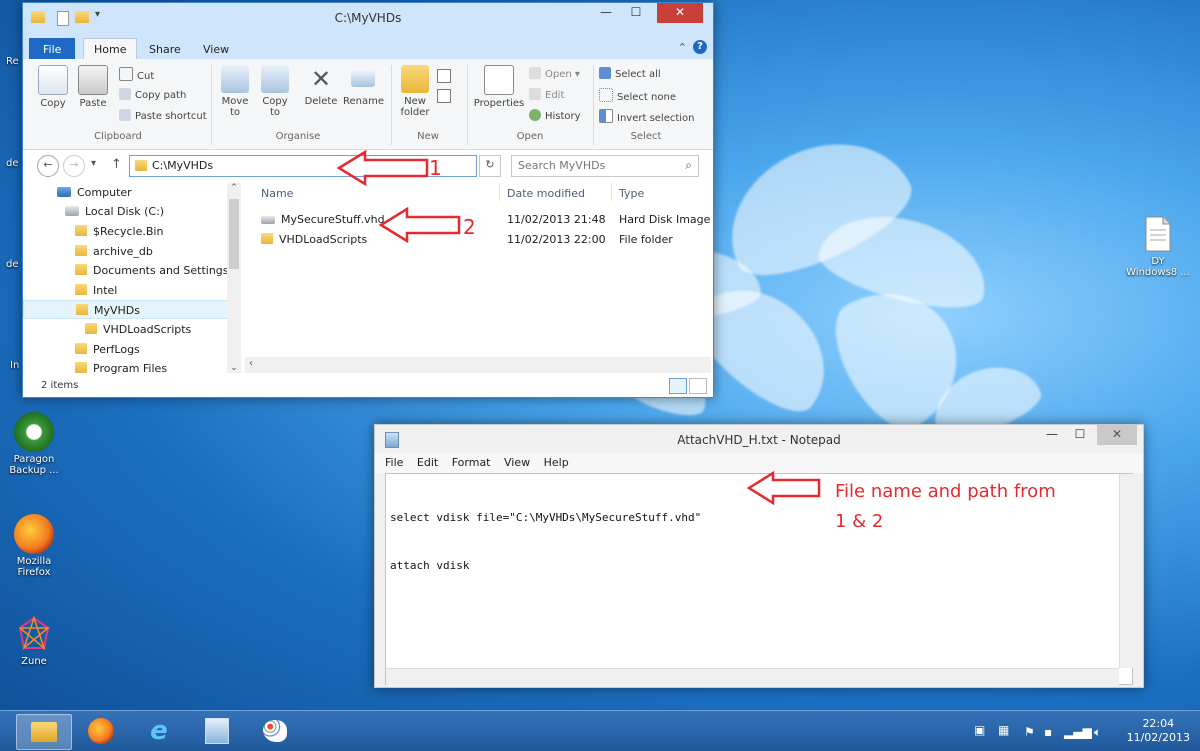 Image resolution: width=1200 pixels, height=751 pixels. I want to click on tab-home: Home, so click(110, 49).